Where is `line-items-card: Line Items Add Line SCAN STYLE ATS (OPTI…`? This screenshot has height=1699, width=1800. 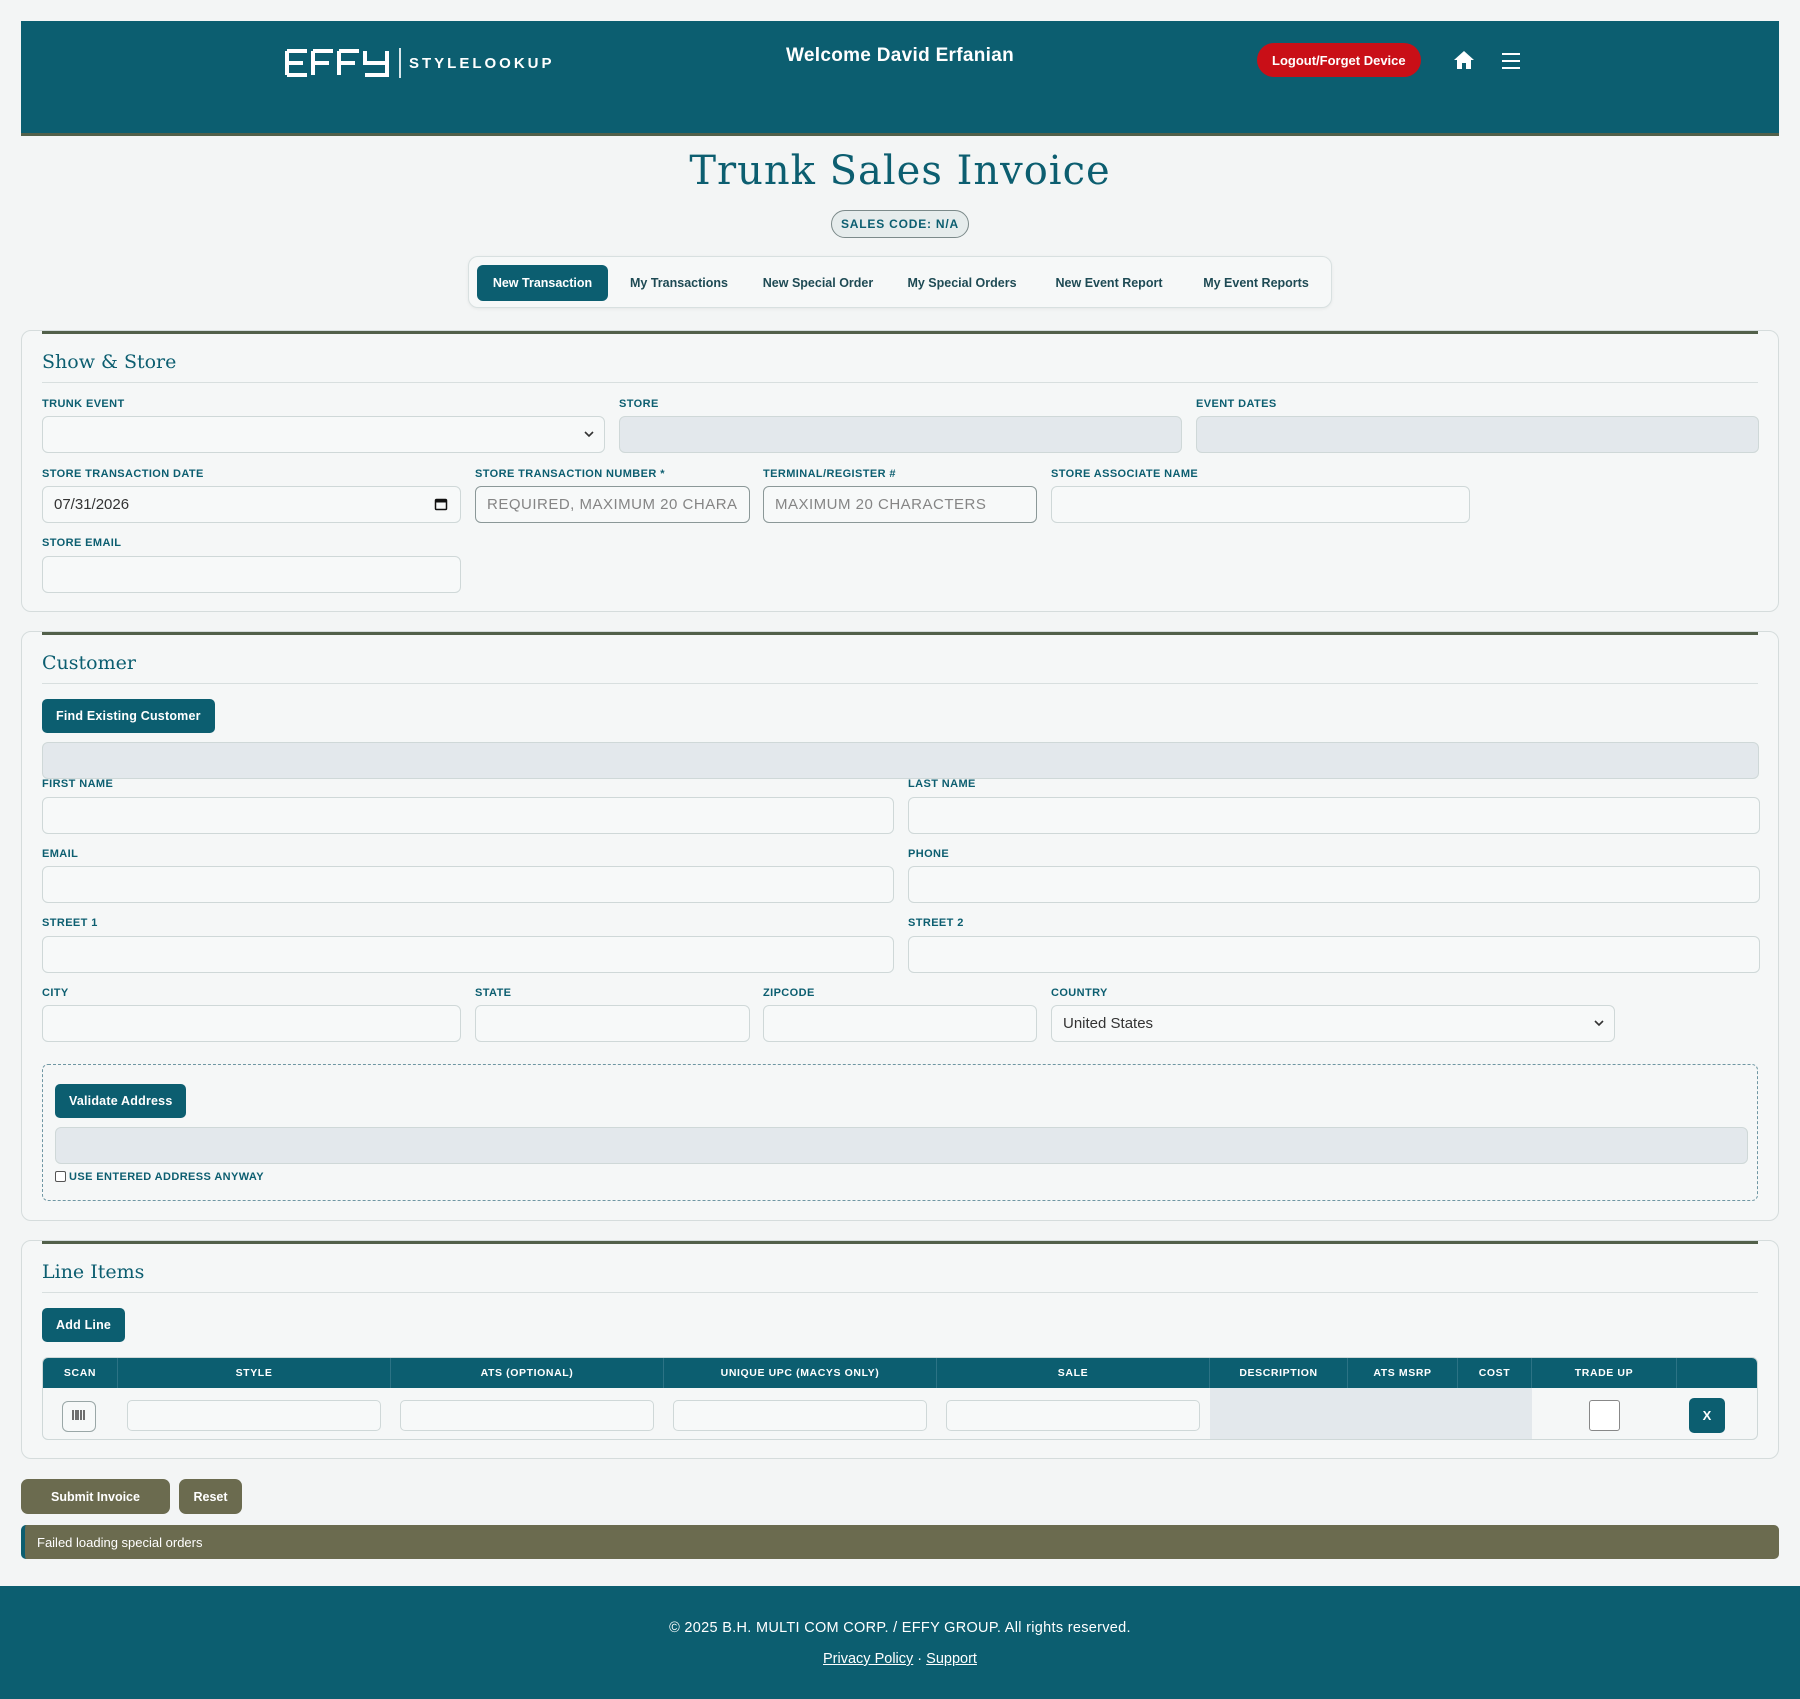
line-items-card: Line Items Add Line SCAN STYLE ATS (OPTI… is located at coordinates (900, 1349).